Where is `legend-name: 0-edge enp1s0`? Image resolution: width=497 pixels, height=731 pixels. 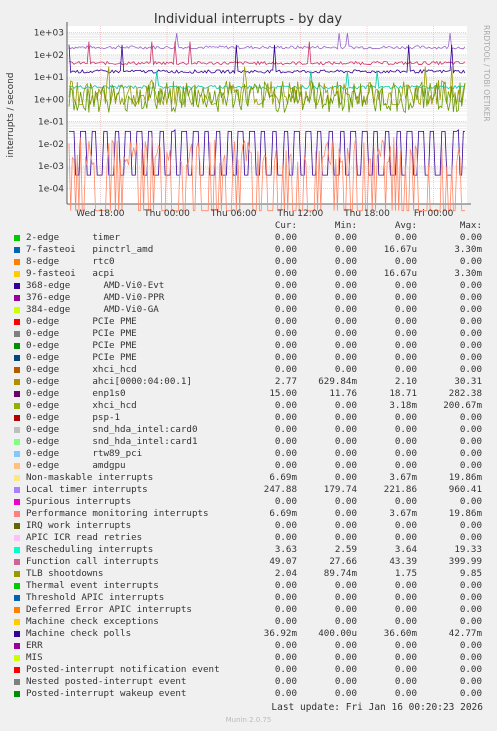
legend-name: 0-edge enp1s0 is located at coordinates (76, 393).